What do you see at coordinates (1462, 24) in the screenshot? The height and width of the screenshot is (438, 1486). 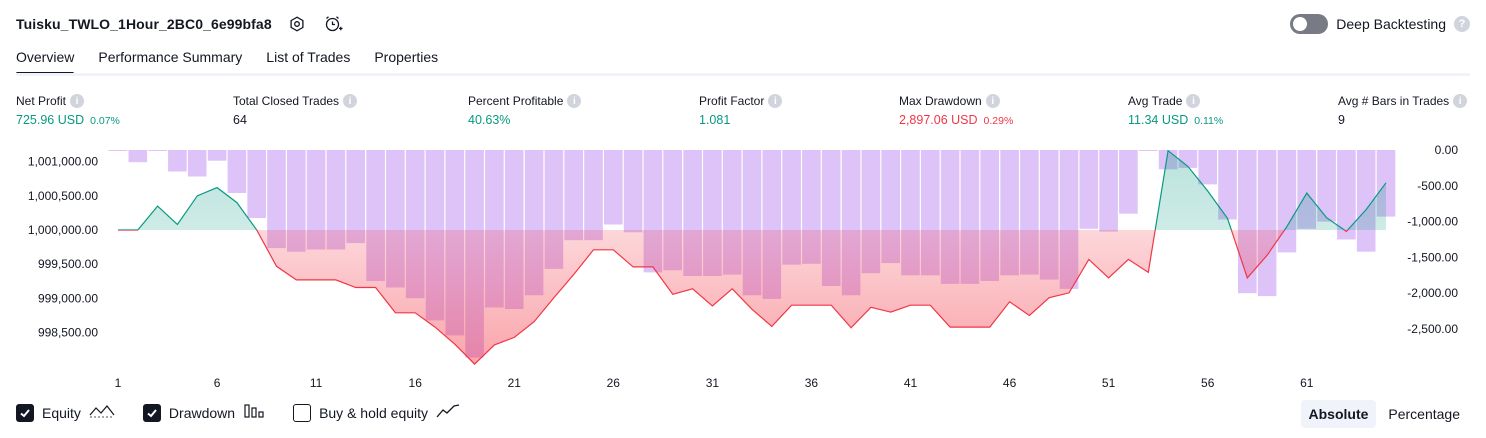 I see `help-icon: ?` at bounding box center [1462, 24].